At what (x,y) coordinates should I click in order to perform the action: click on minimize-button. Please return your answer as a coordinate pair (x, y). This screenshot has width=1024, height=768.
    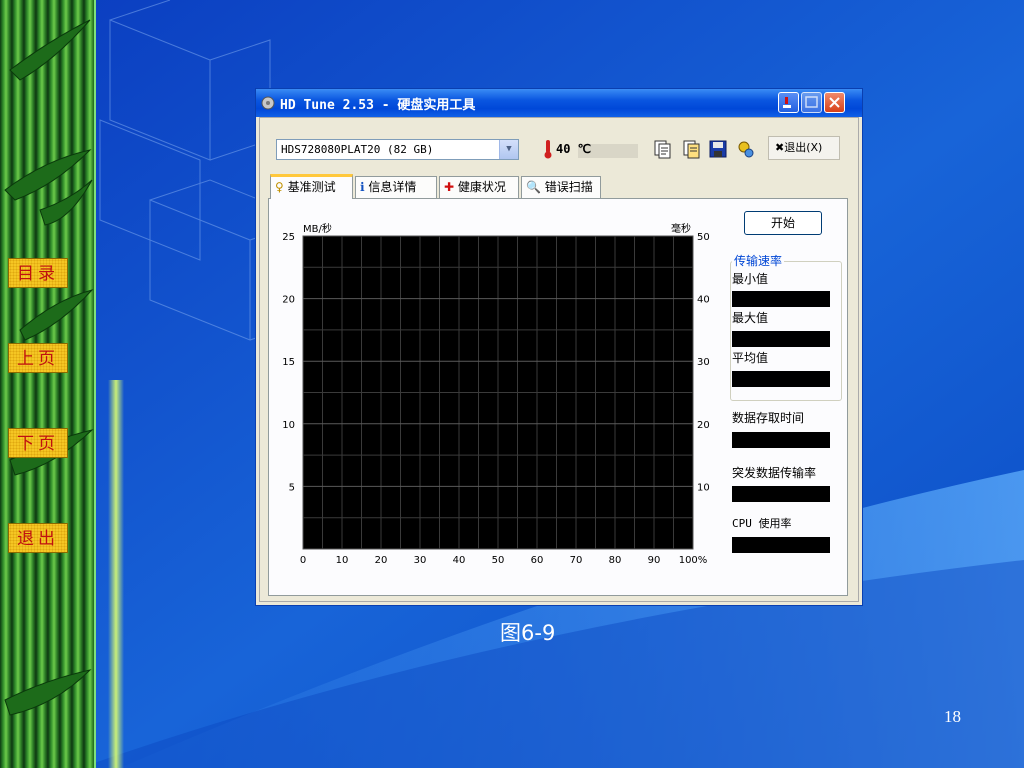
    Looking at the image, I should click on (788, 102).